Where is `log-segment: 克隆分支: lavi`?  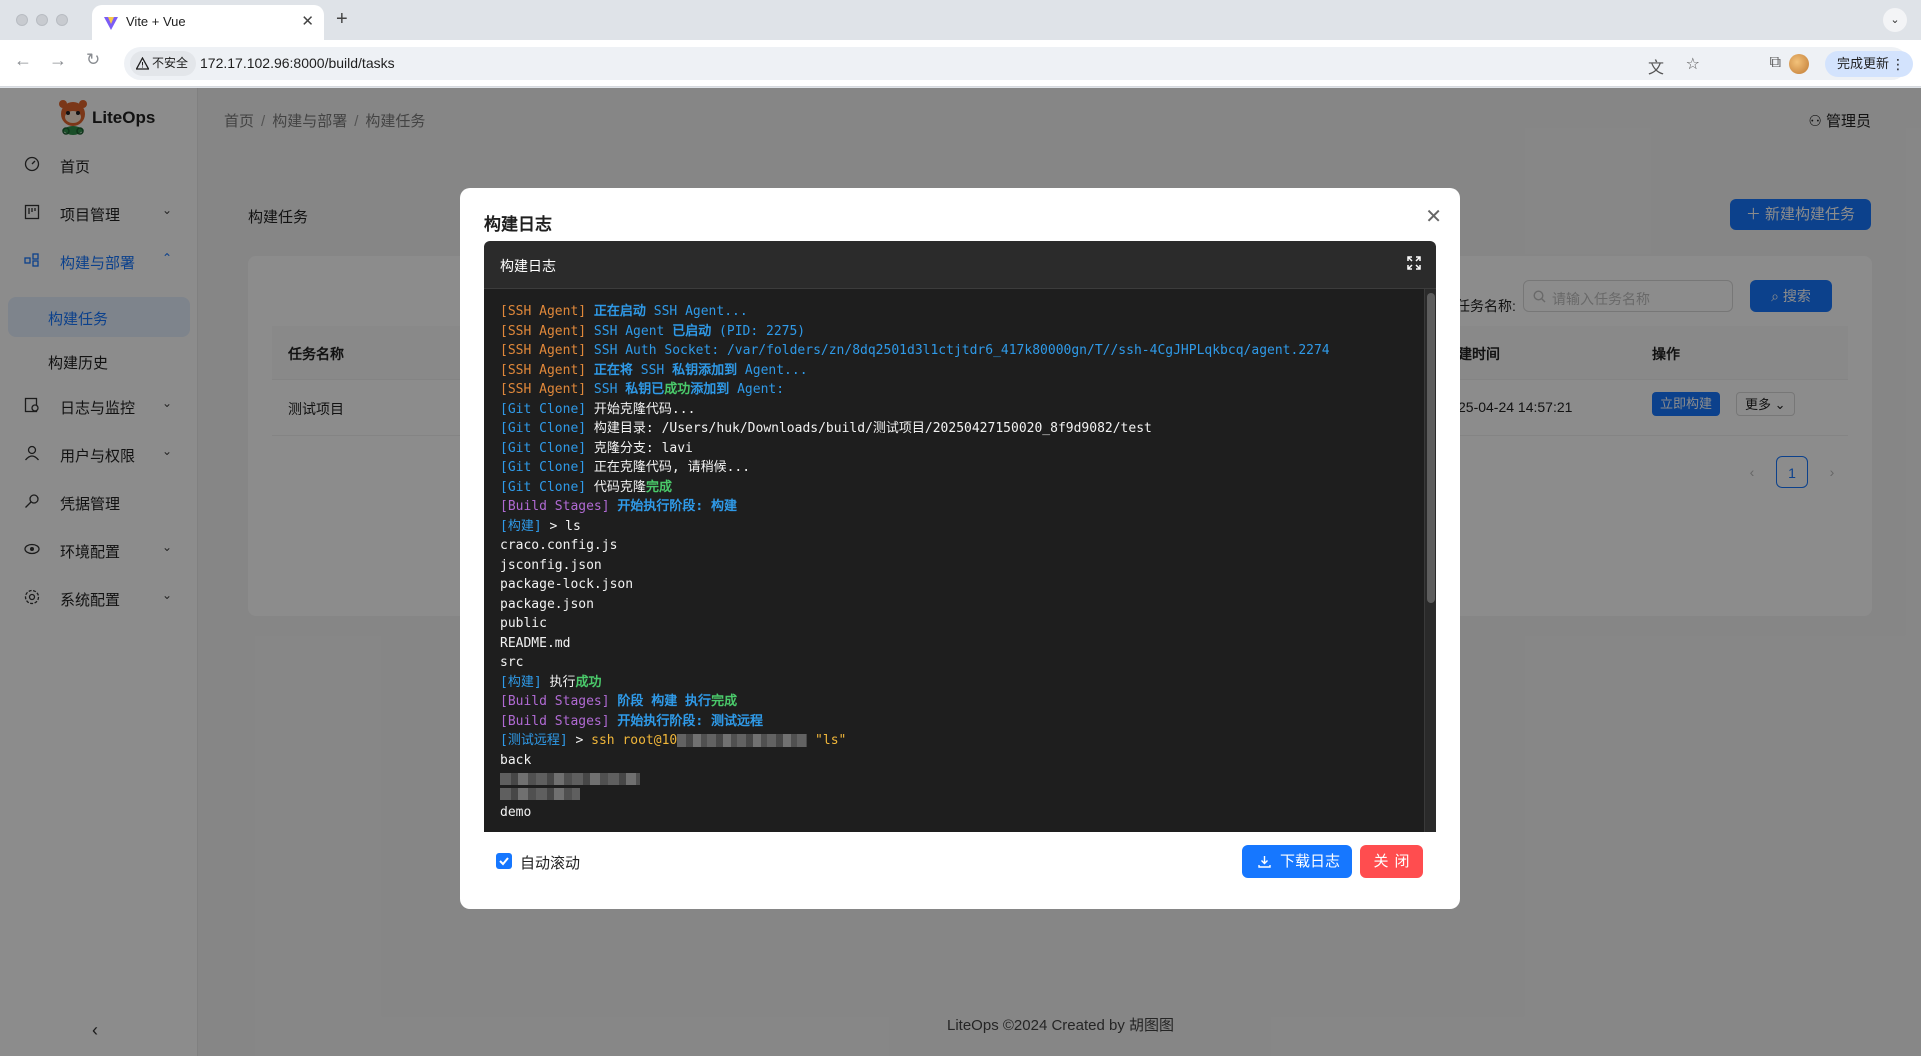
log-segment: 克隆分支: lavi is located at coordinates (643, 448).